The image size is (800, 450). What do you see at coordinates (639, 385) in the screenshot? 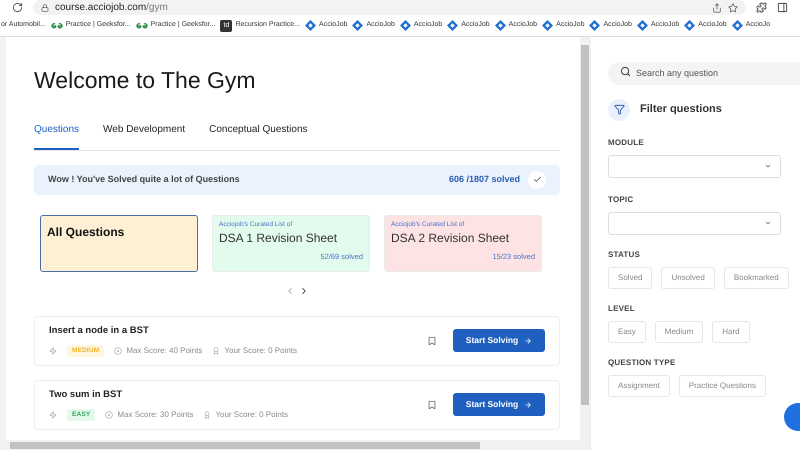
I see `filter-option: Assignment` at bounding box center [639, 385].